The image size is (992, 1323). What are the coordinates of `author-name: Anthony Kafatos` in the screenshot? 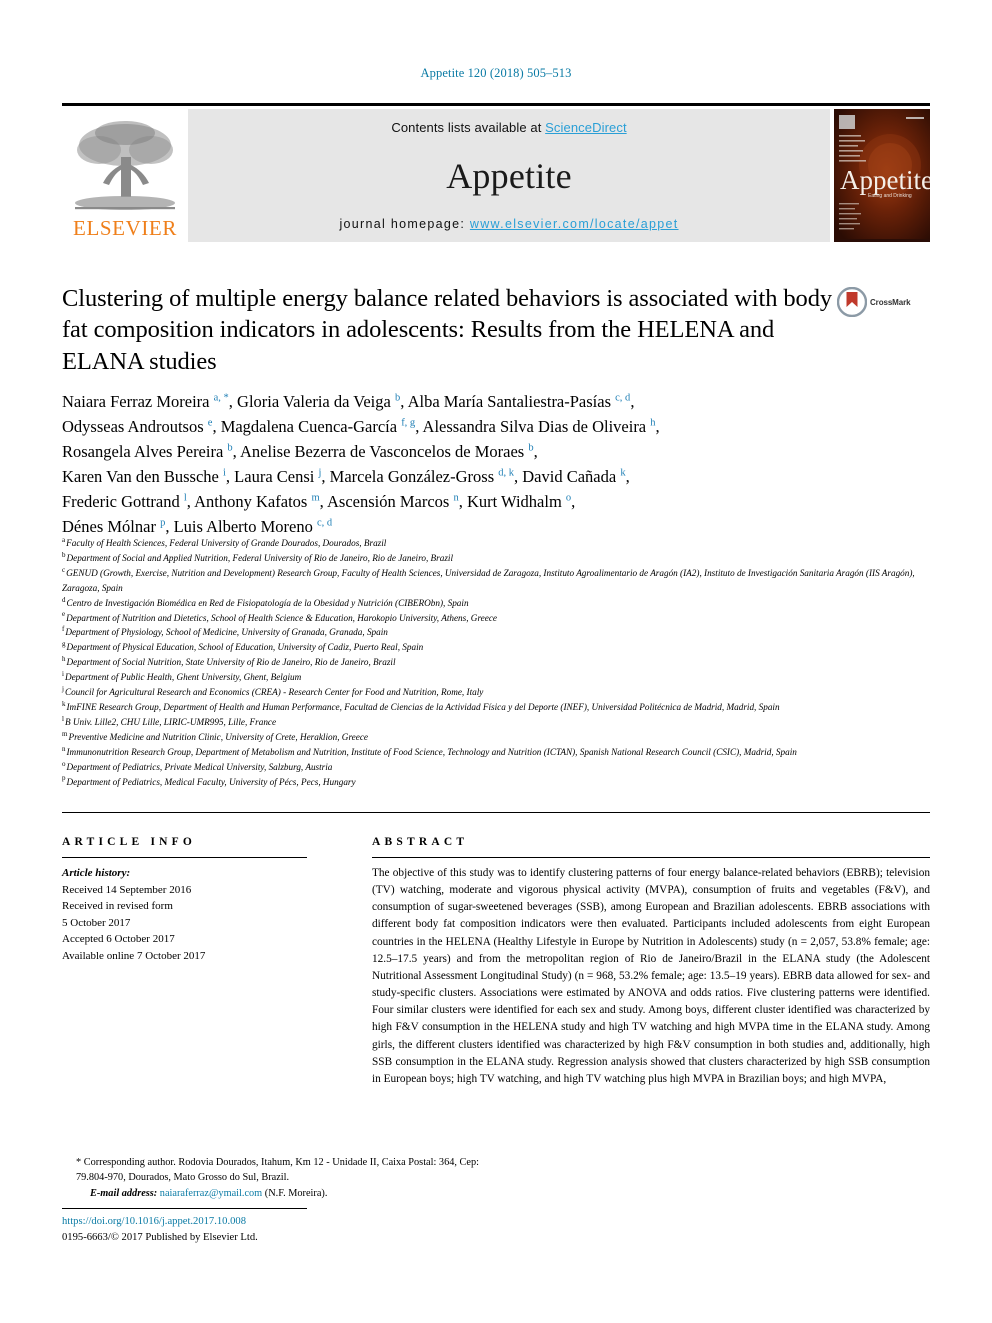 It's located at (252, 501).